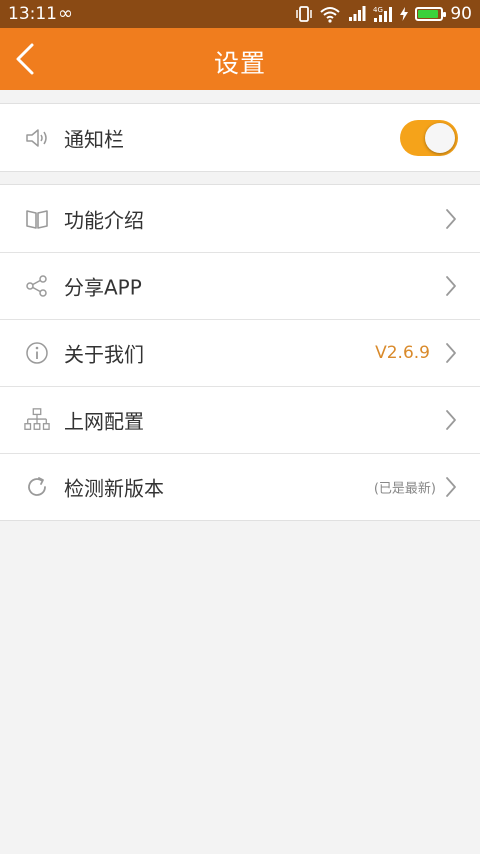  I want to click on notification-toggle, so click(429, 137).